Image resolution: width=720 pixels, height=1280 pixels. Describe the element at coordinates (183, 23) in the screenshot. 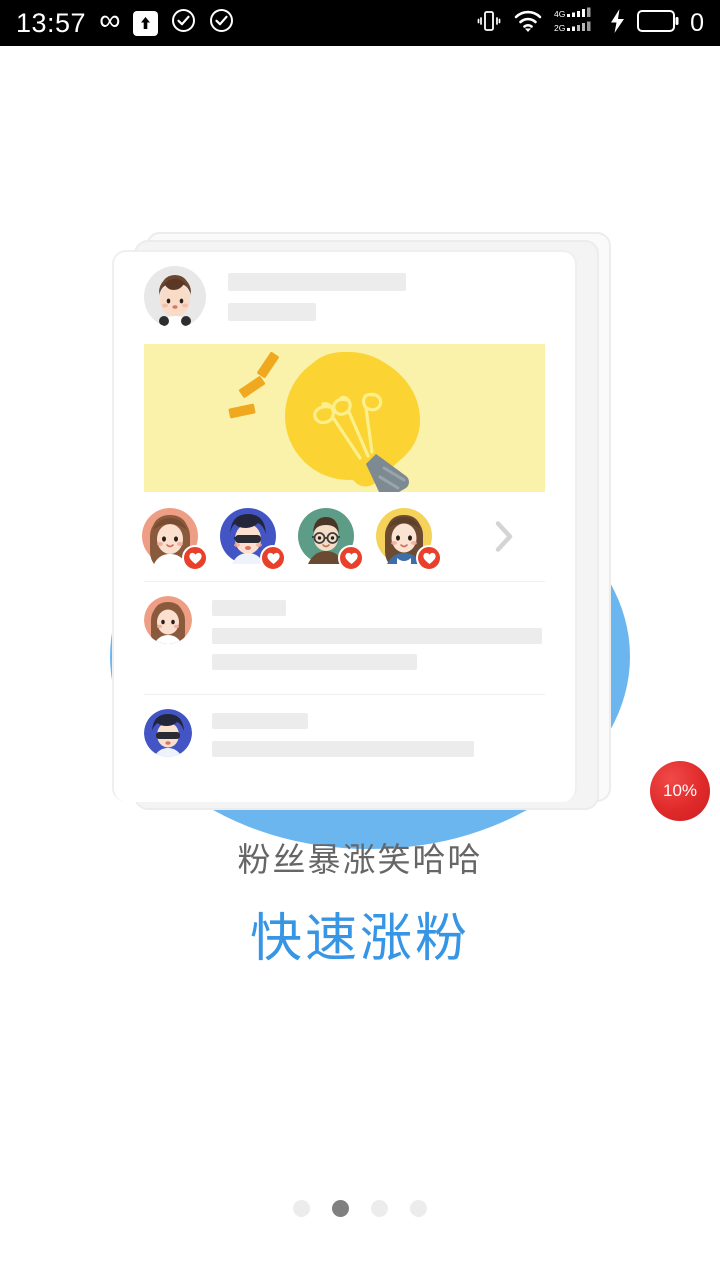

I see `check-circle-icon` at that location.